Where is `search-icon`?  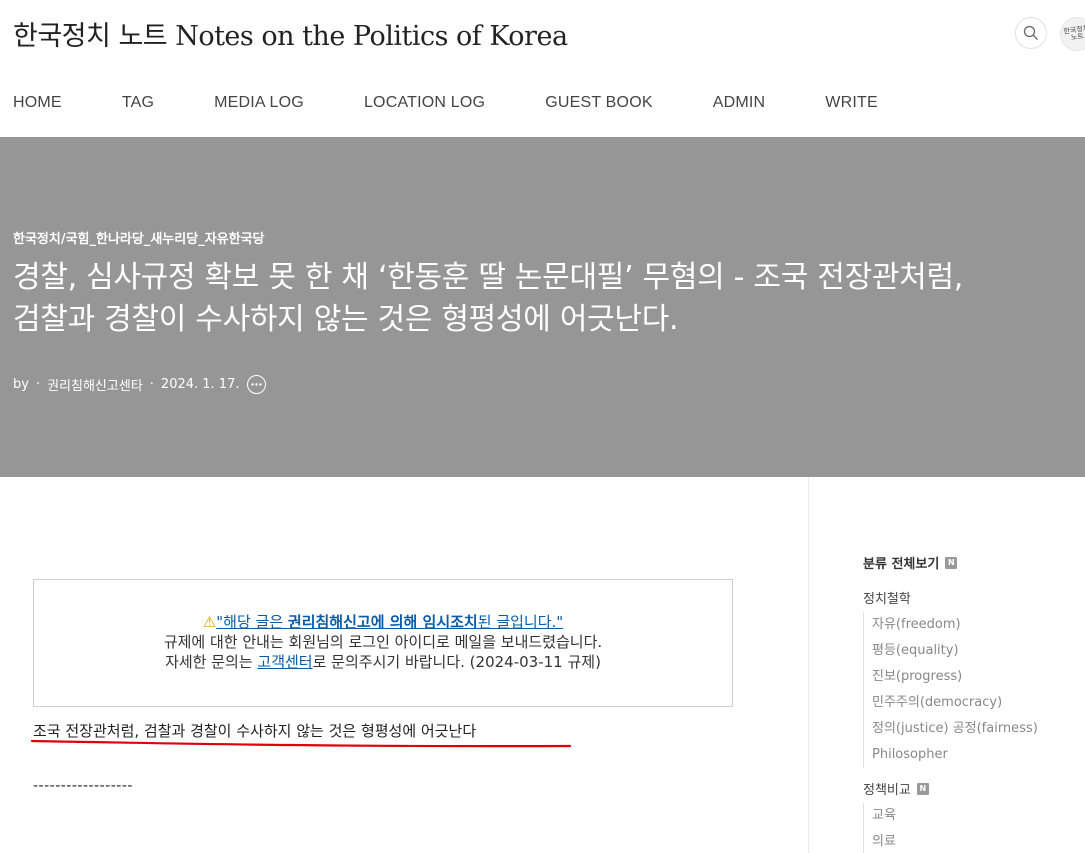 search-icon is located at coordinates (1030, 32).